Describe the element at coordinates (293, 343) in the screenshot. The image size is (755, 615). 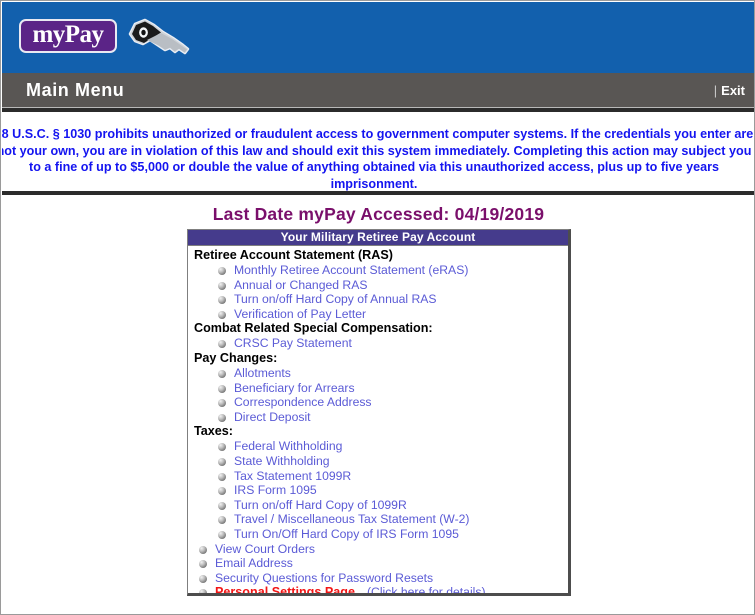
I see `menu-link-crsc-pay-statement: CRSC Pay Statement` at that location.